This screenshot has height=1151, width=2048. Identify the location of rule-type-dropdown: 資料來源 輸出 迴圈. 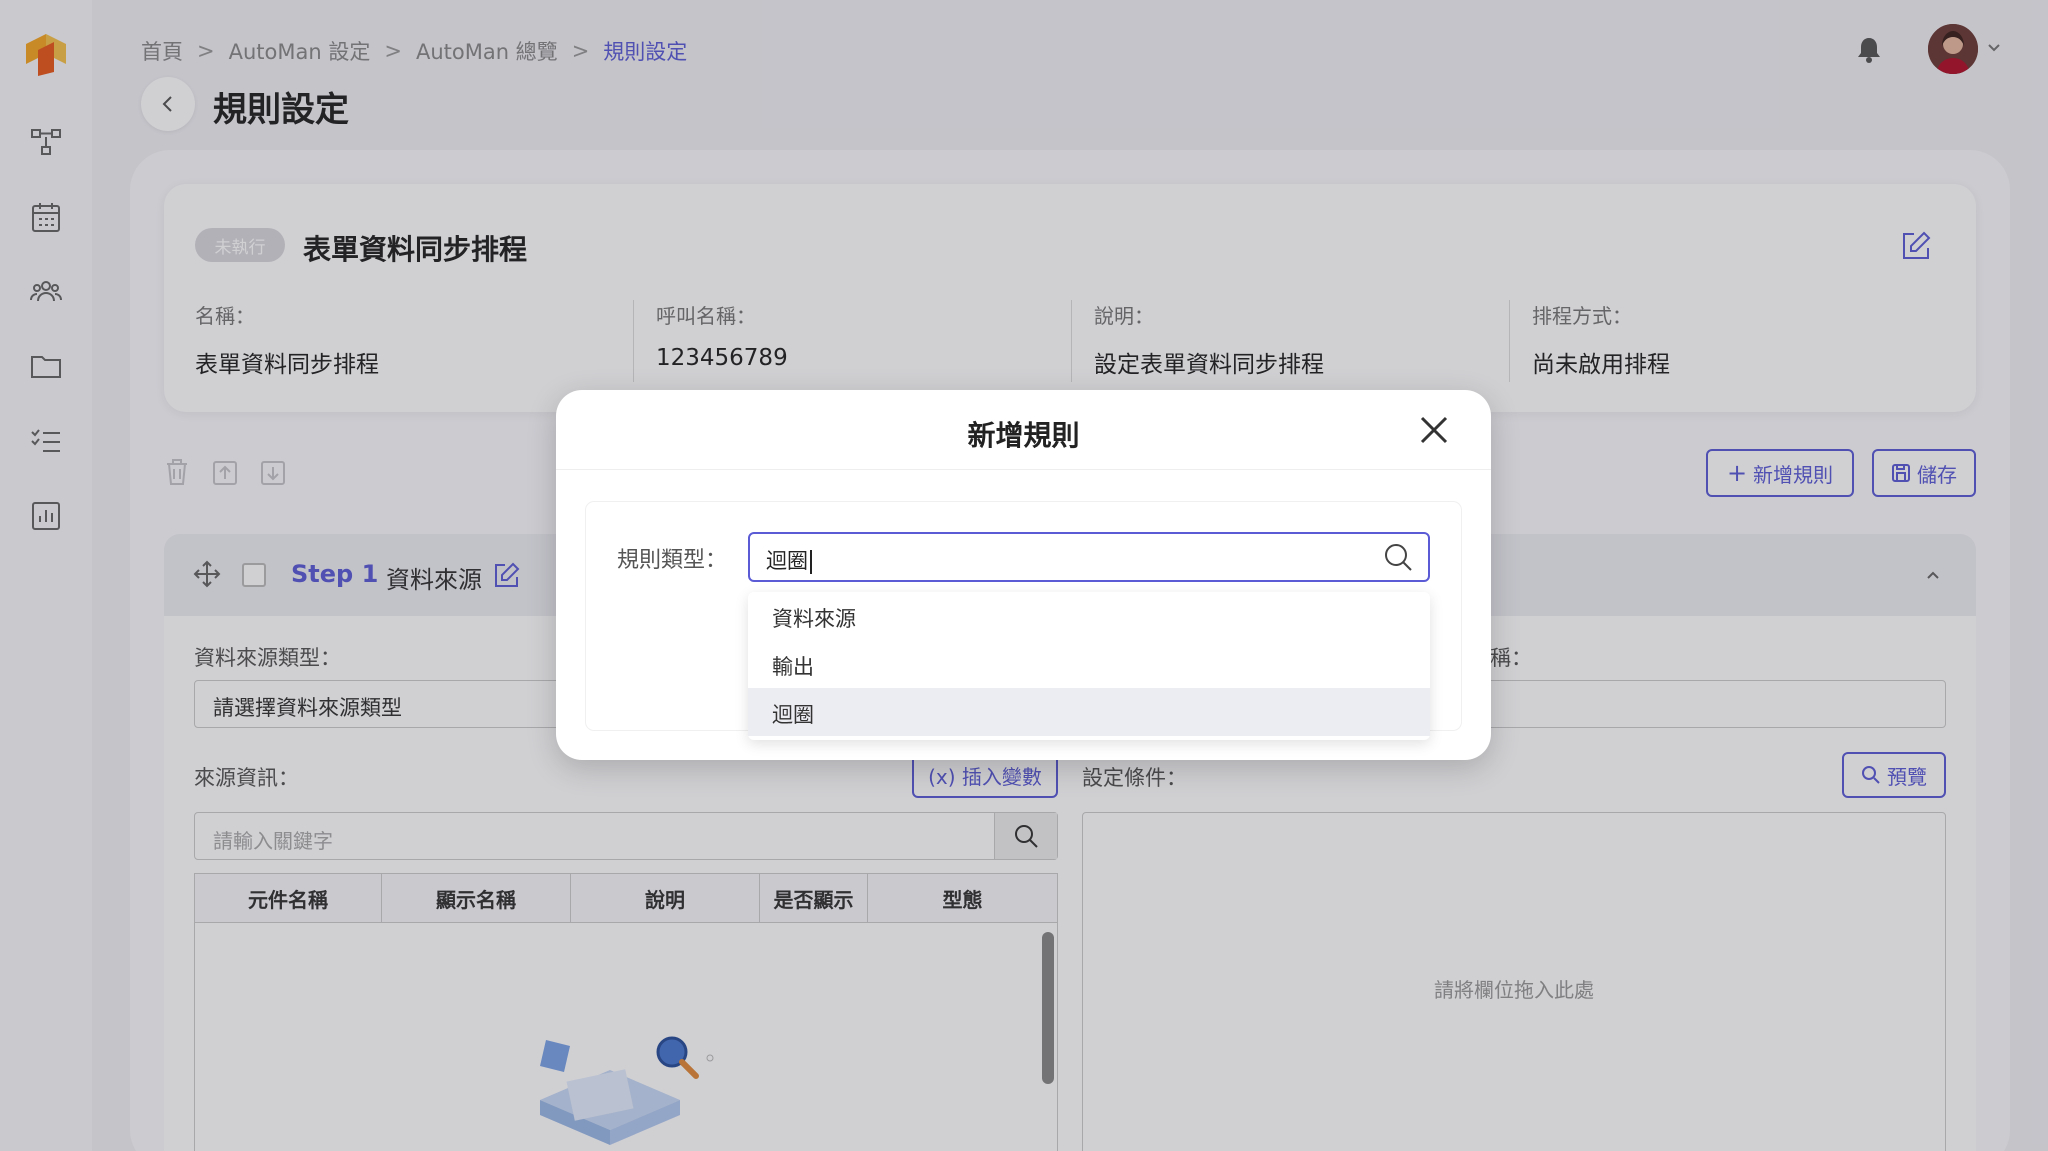
(1089, 666).